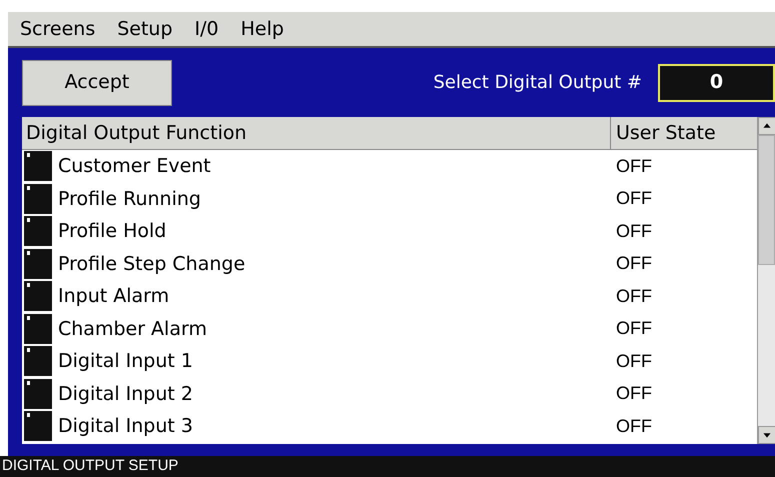 The image size is (775, 477). What do you see at coordinates (766, 280) in the screenshot?
I see `scrollbar` at bounding box center [766, 280].